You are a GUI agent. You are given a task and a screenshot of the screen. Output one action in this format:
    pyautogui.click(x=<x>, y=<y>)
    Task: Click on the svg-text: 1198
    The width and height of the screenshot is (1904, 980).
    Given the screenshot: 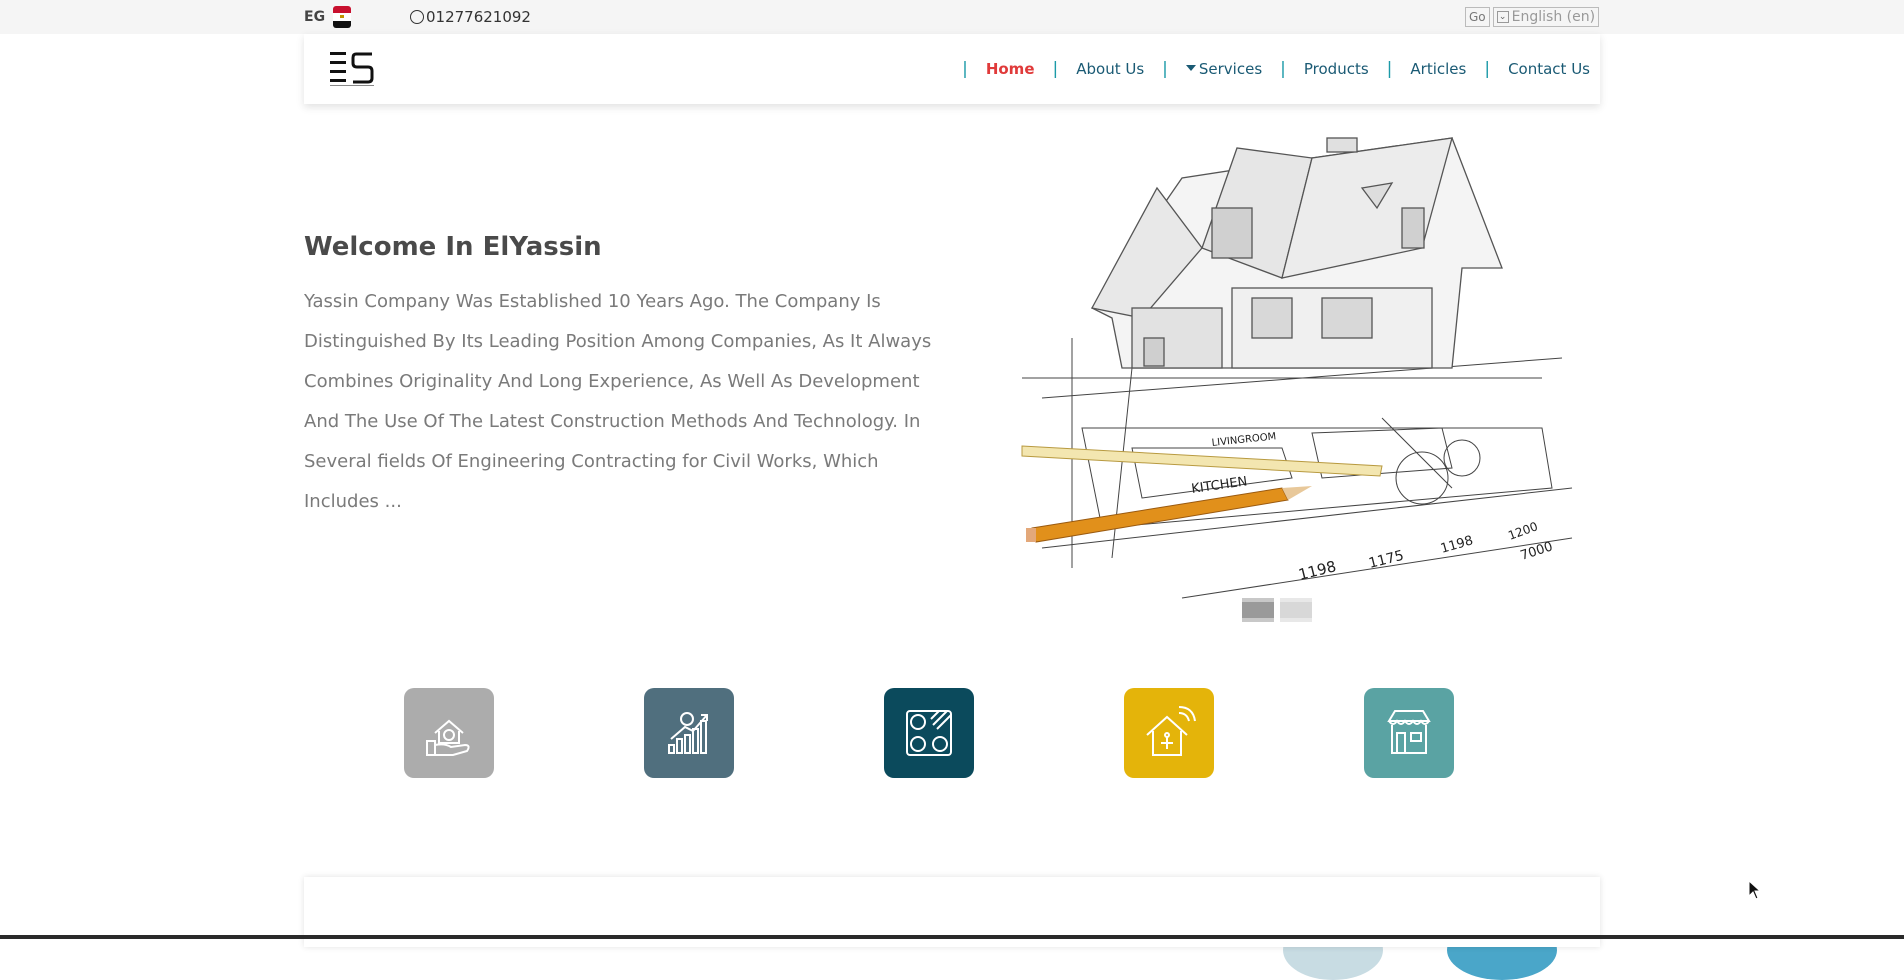 What is the action you would take?
    pyautogui.click(x=1317, y=570)
    